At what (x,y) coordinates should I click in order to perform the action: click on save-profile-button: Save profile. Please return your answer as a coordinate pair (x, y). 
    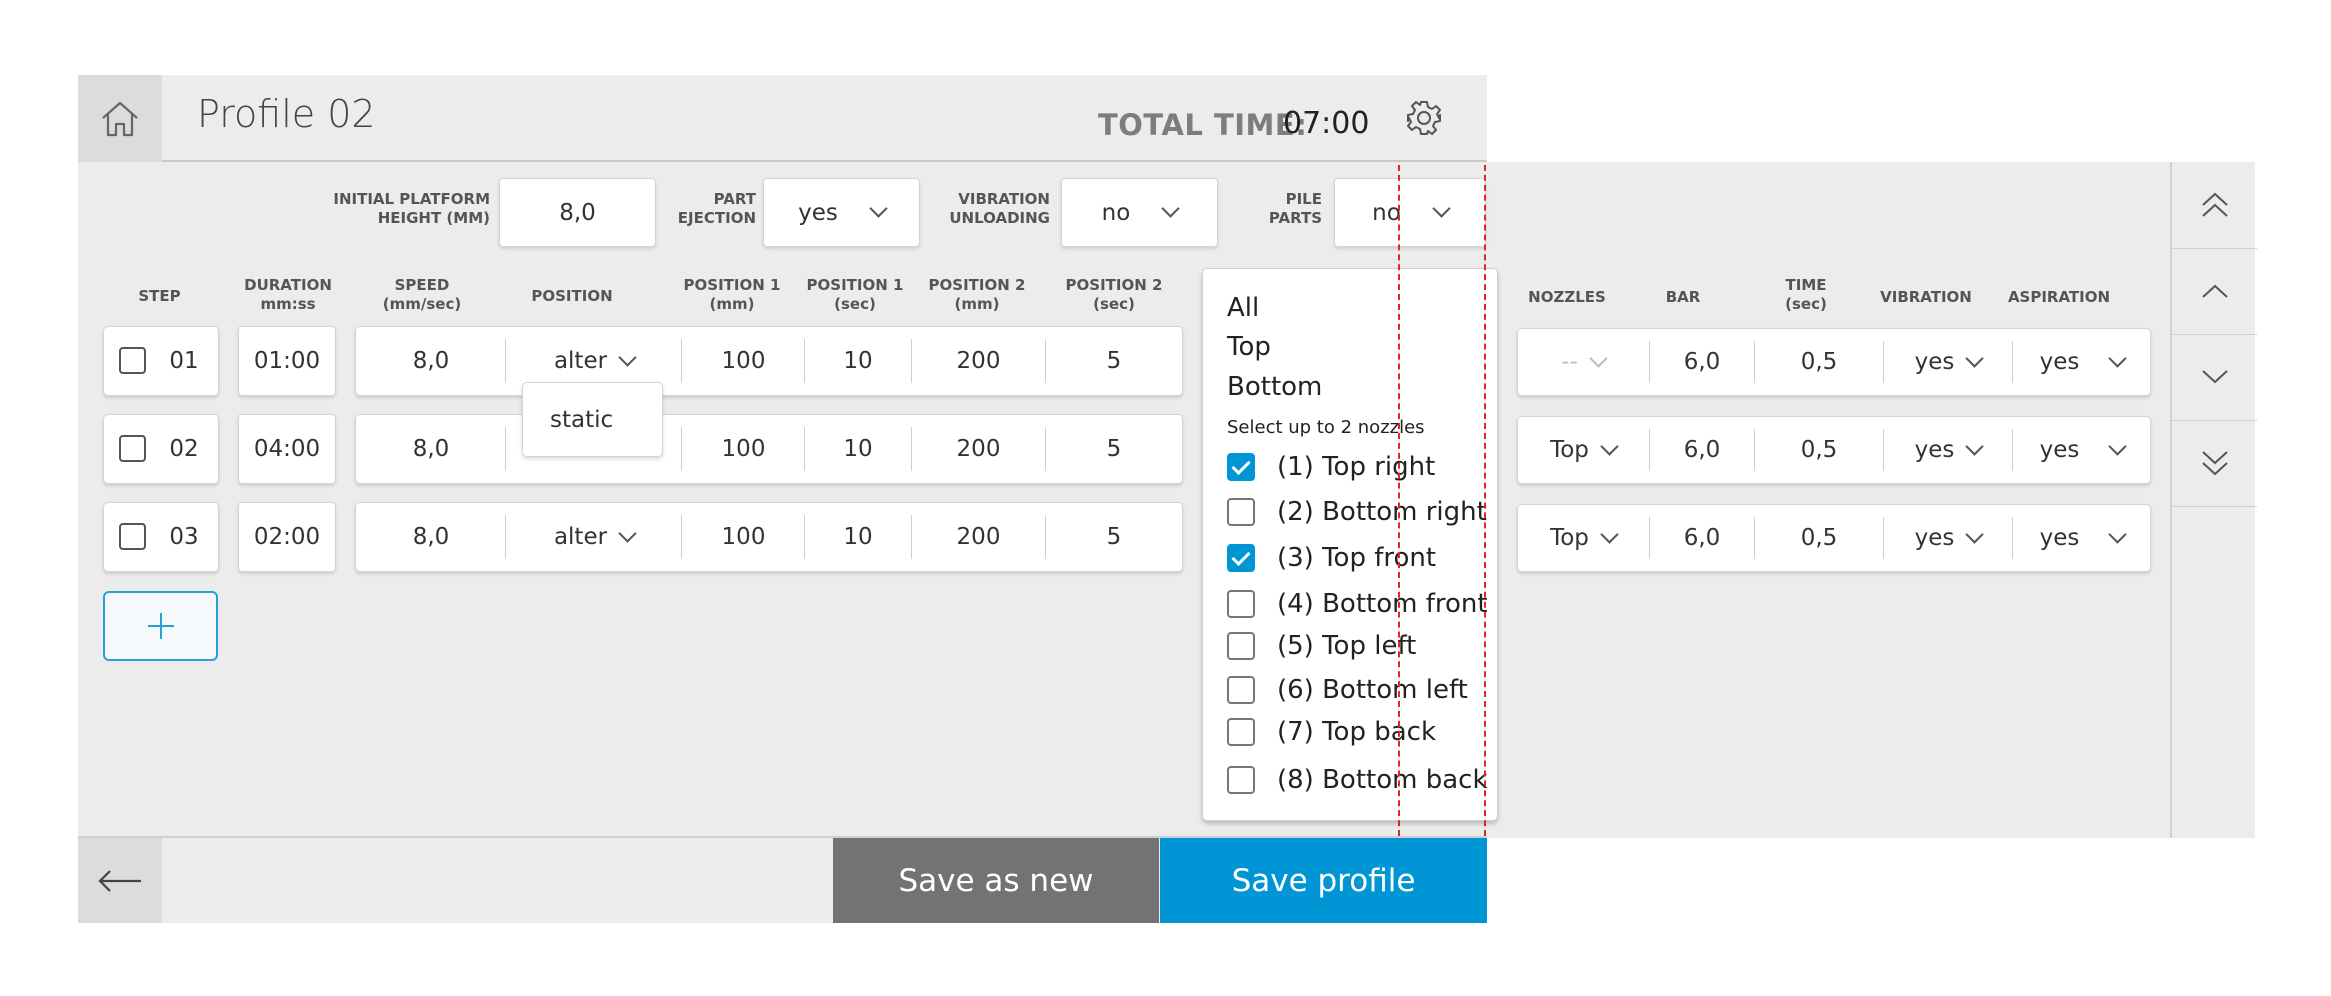
    Looking at the image, I should click on (1323, 880).